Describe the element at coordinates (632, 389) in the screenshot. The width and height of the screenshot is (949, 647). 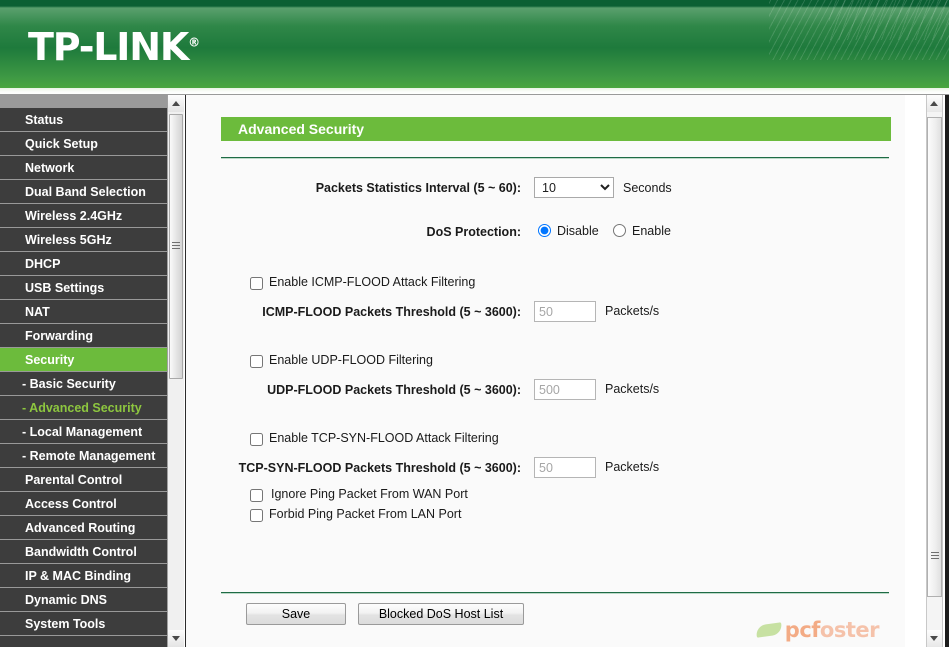
I see `udp-threshold-unit: Packets/s` at that location.